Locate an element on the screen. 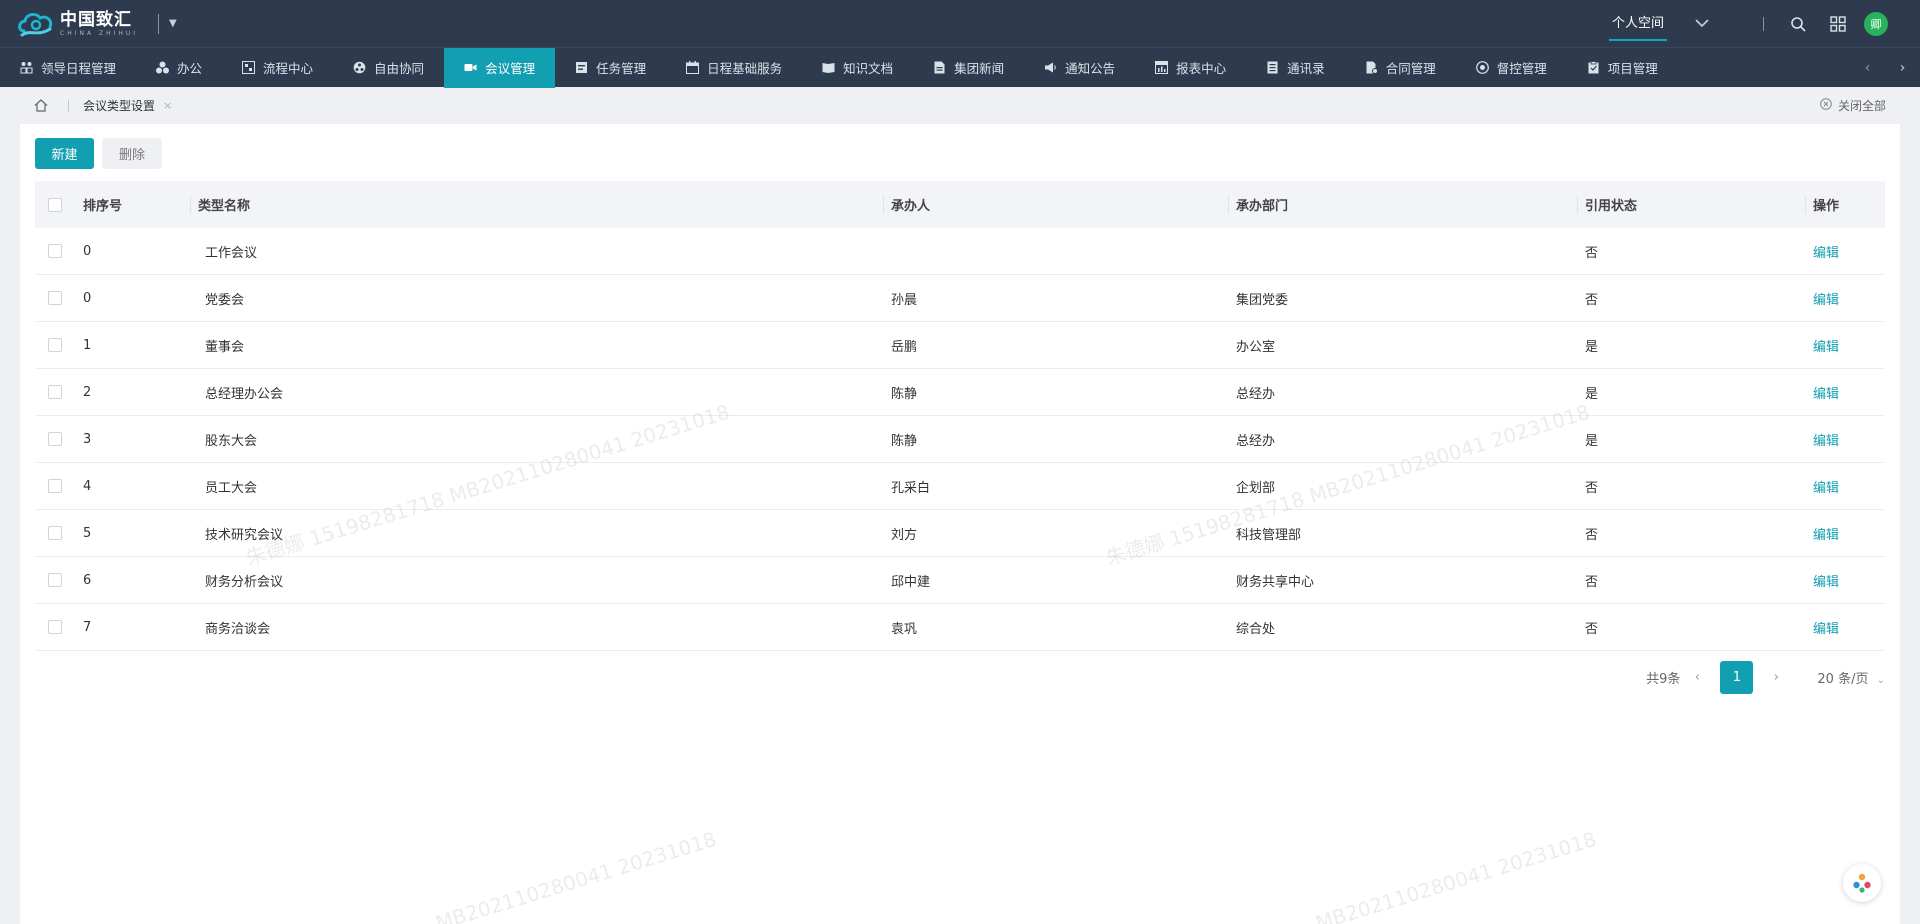  next-page-icon: › is located at coordinates (1776, 677).